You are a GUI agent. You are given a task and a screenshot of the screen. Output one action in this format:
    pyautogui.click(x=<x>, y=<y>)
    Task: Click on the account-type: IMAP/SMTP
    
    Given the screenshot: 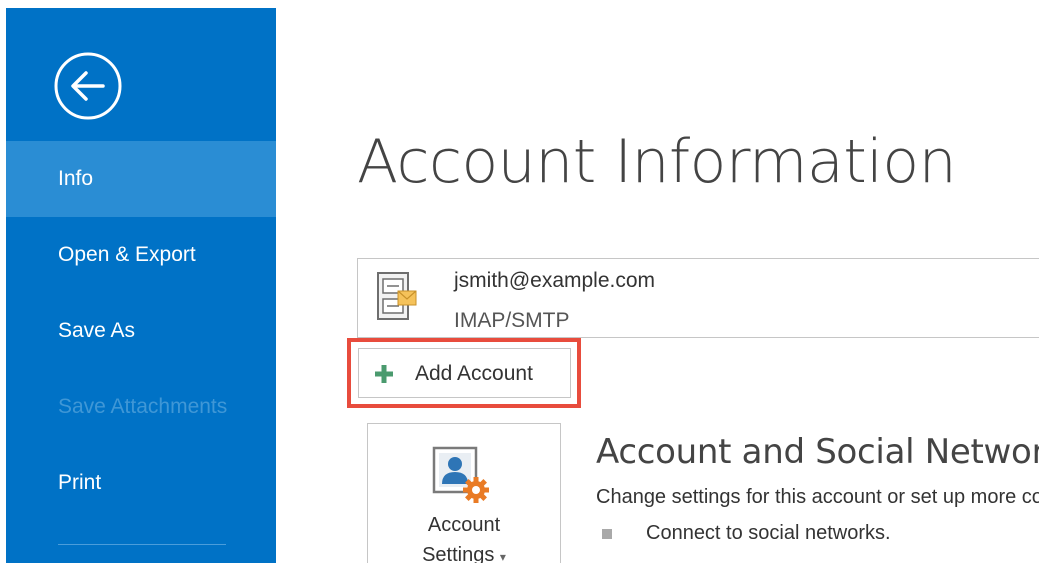 What is the action you would take?
    pyautogui.click(x=512, y=320)
    